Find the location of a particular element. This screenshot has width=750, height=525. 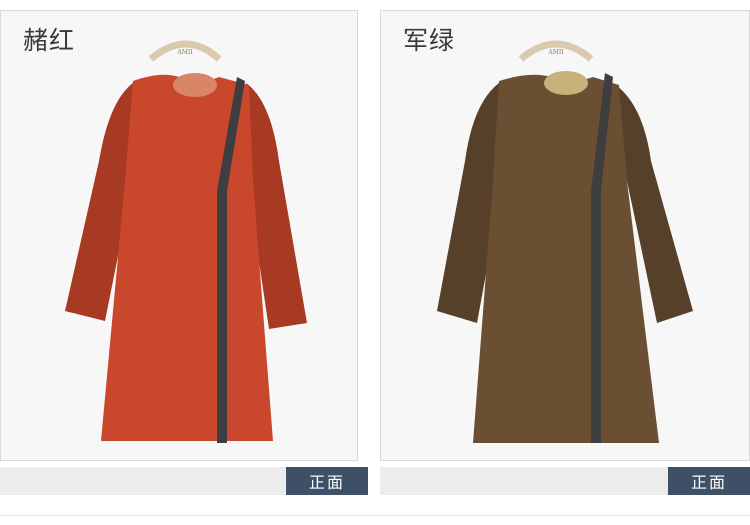

caption-bar-green: 正面 is located at coordinates (565, 481).